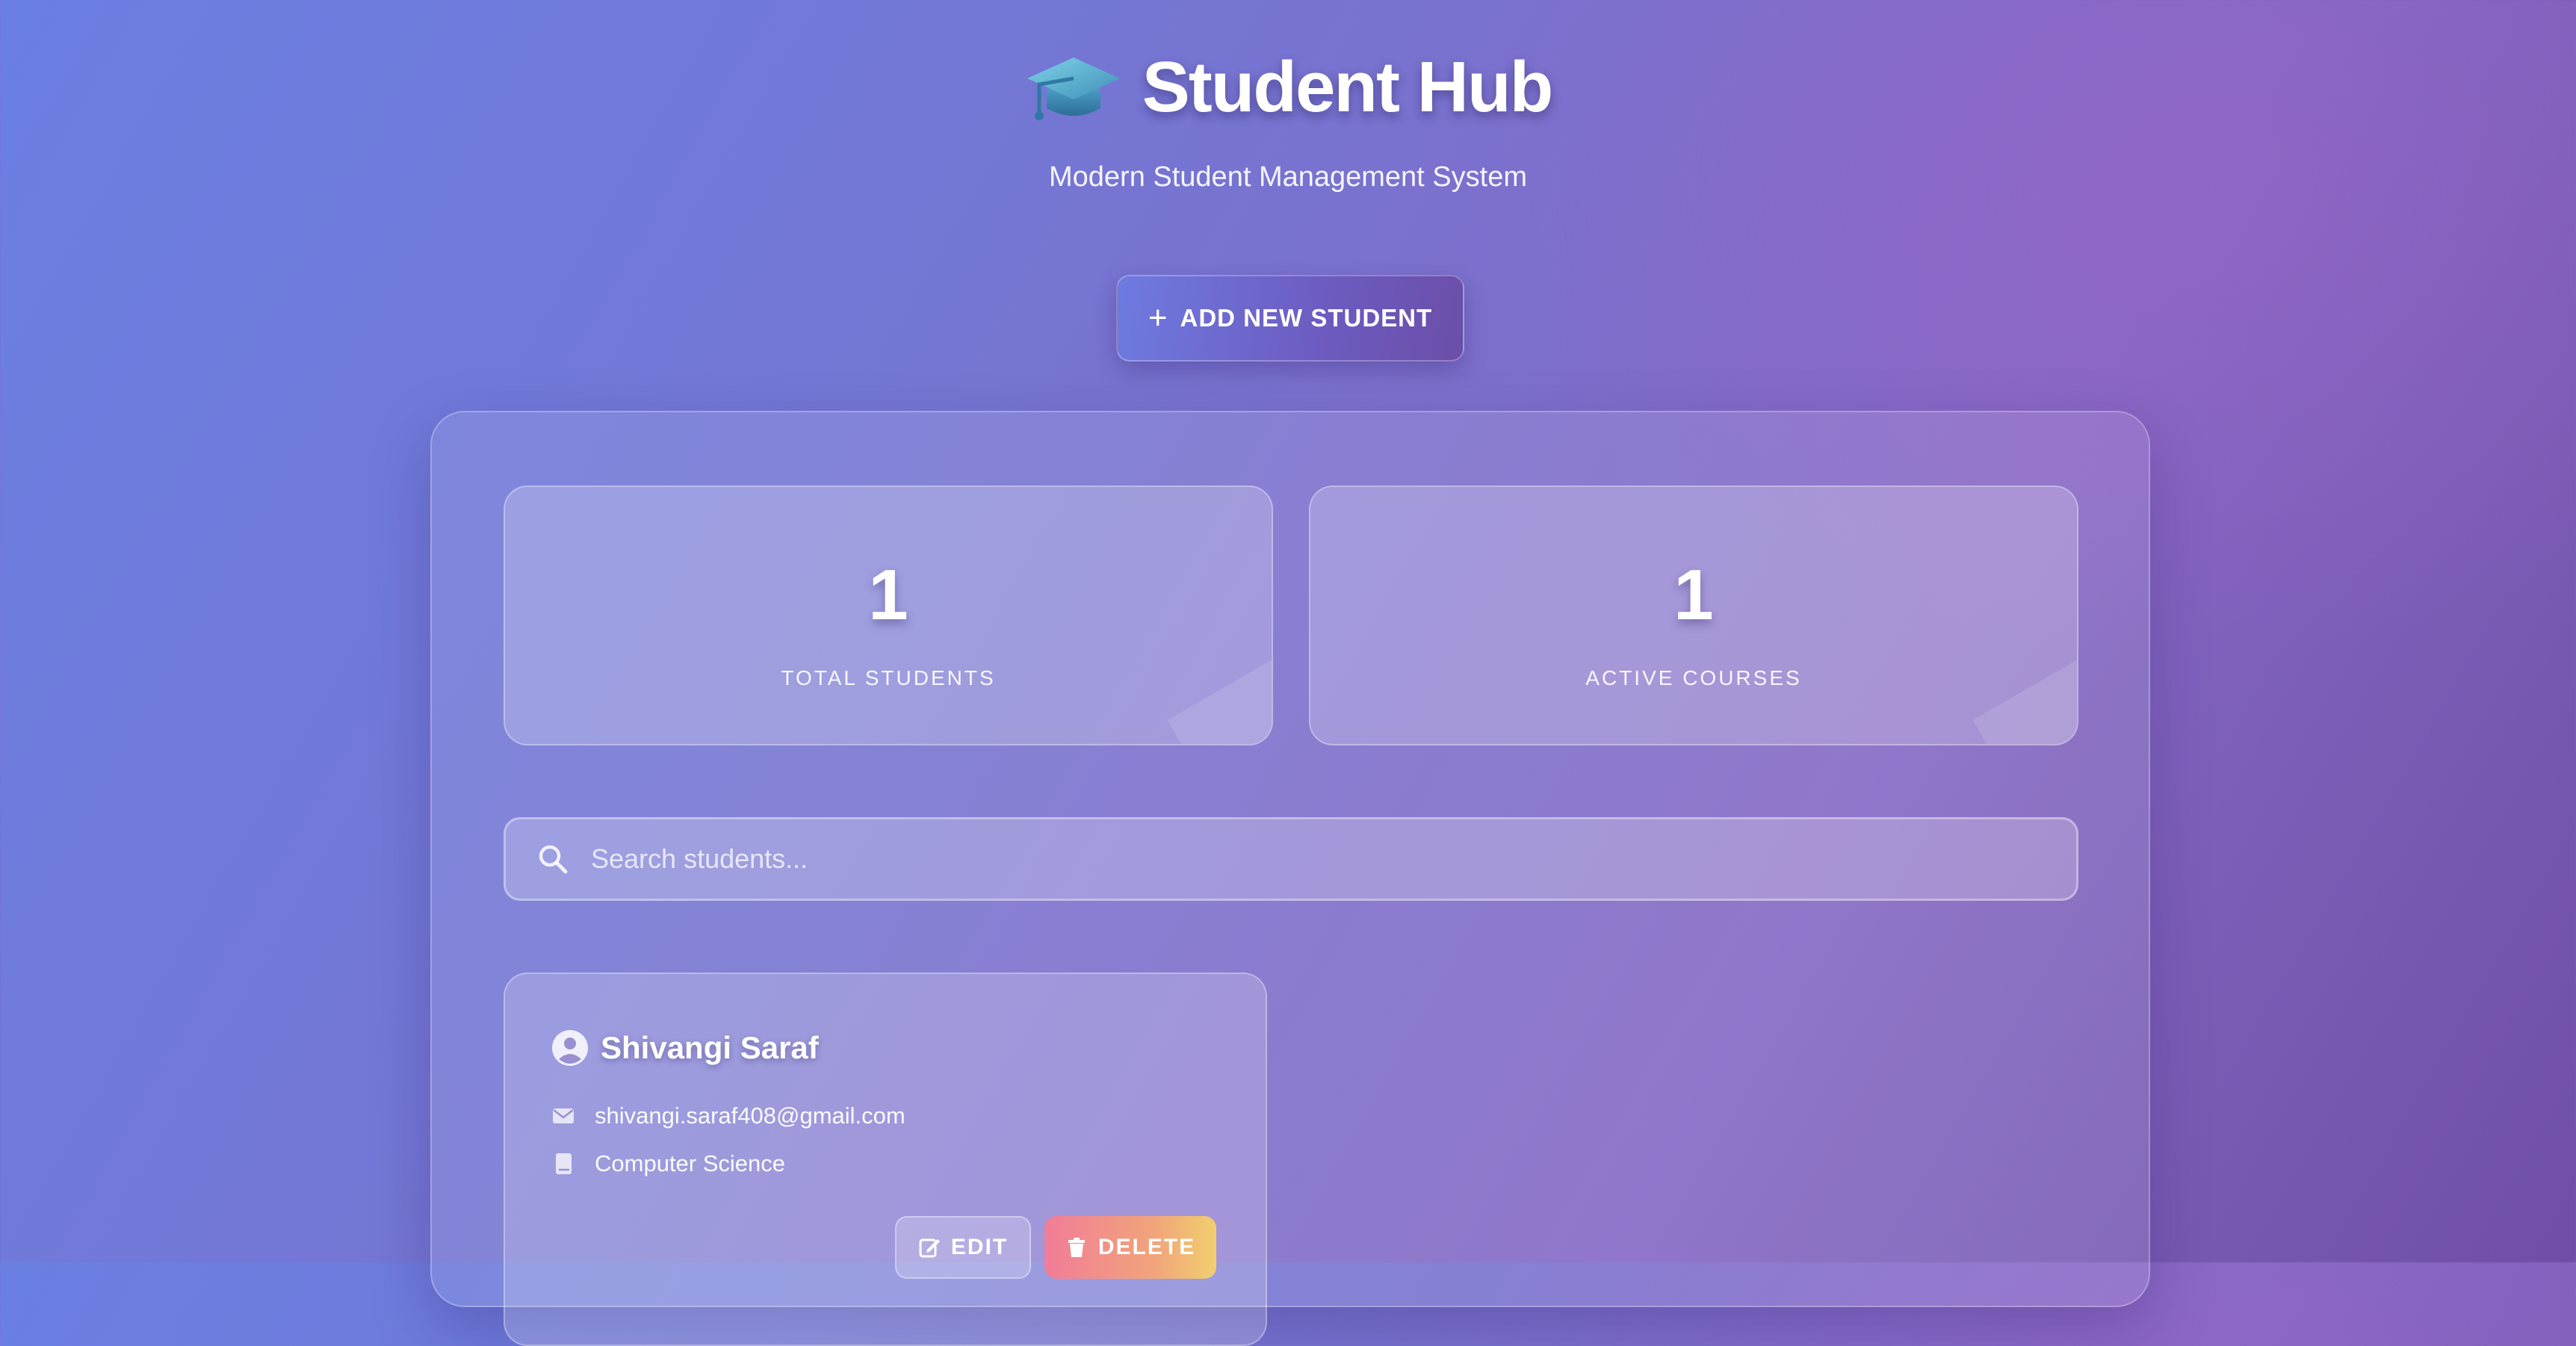 This screenshot has height=1346, width=2576. I want to click on student-name-row: Shivangi Saraf, so click(685, 1048).